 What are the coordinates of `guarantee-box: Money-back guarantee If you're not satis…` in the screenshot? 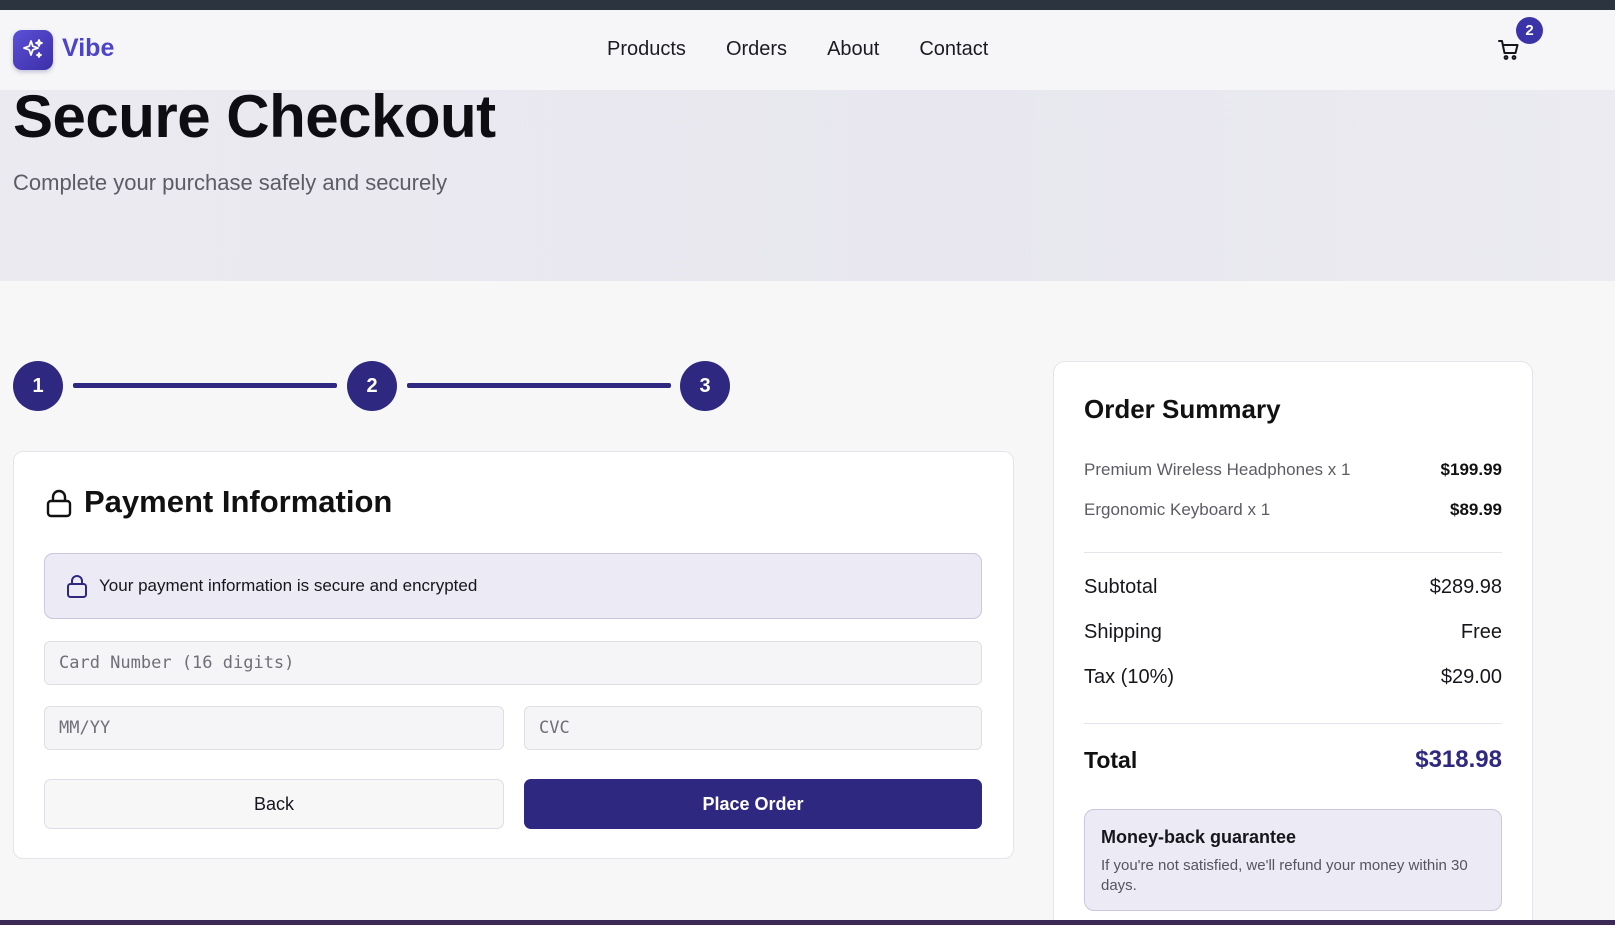 It's located at (1293, 860).